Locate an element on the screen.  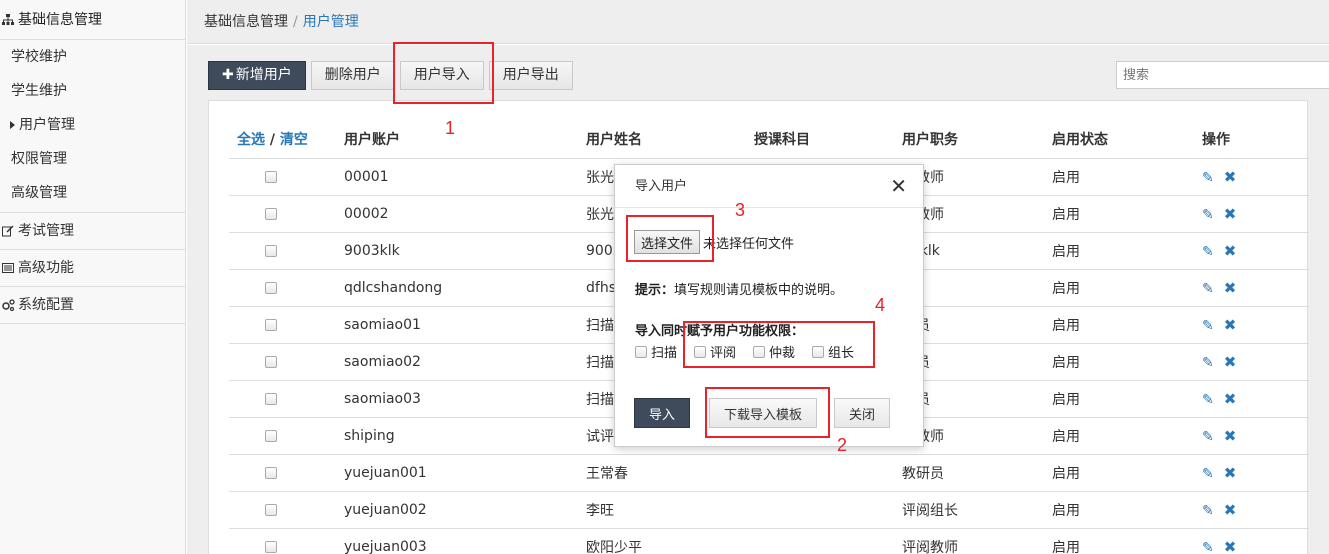
header-actions: 操作 is located at coordinates (1255, 140).